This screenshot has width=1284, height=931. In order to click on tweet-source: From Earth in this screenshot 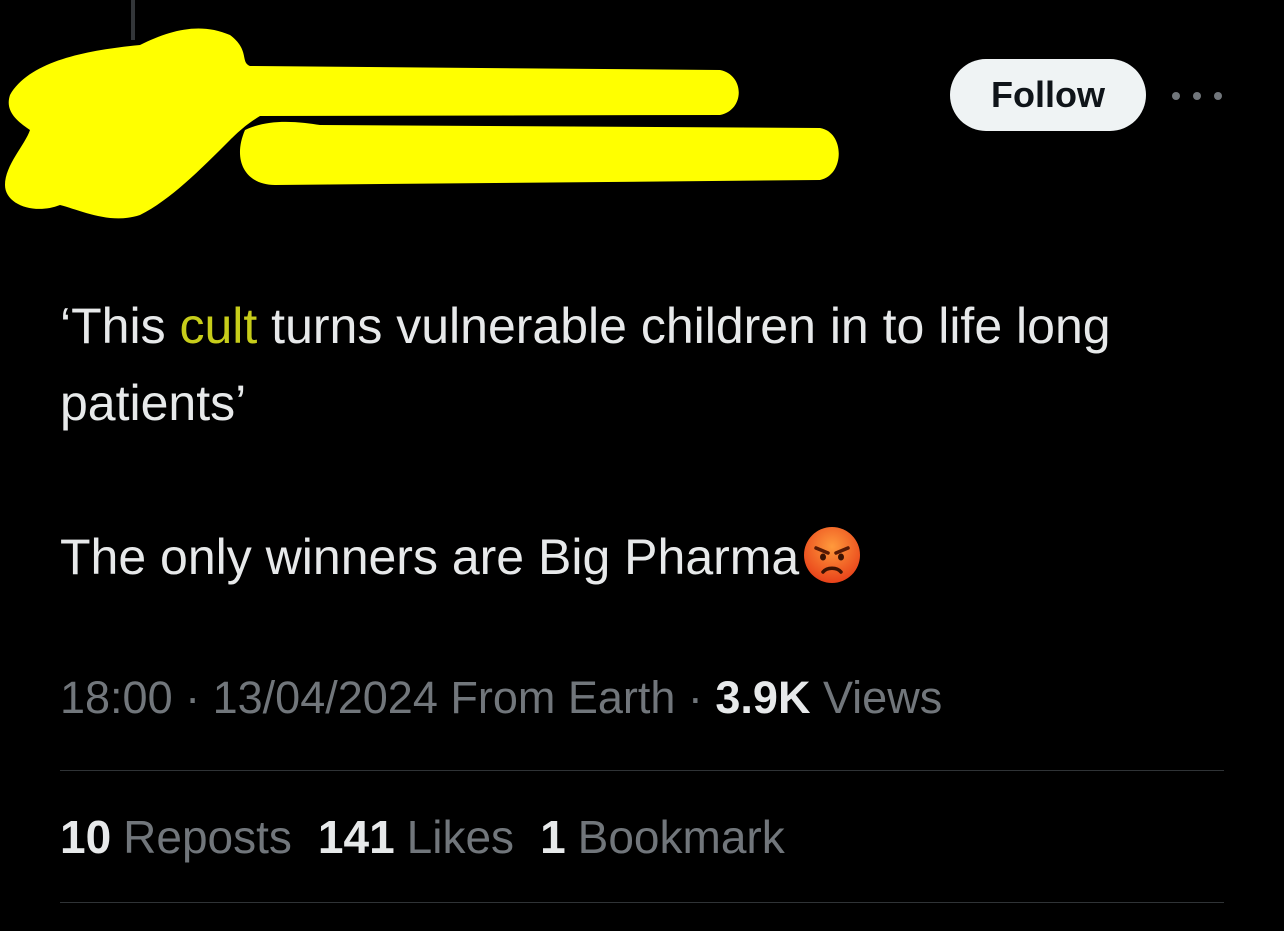, I will do `click(556, 697)`.